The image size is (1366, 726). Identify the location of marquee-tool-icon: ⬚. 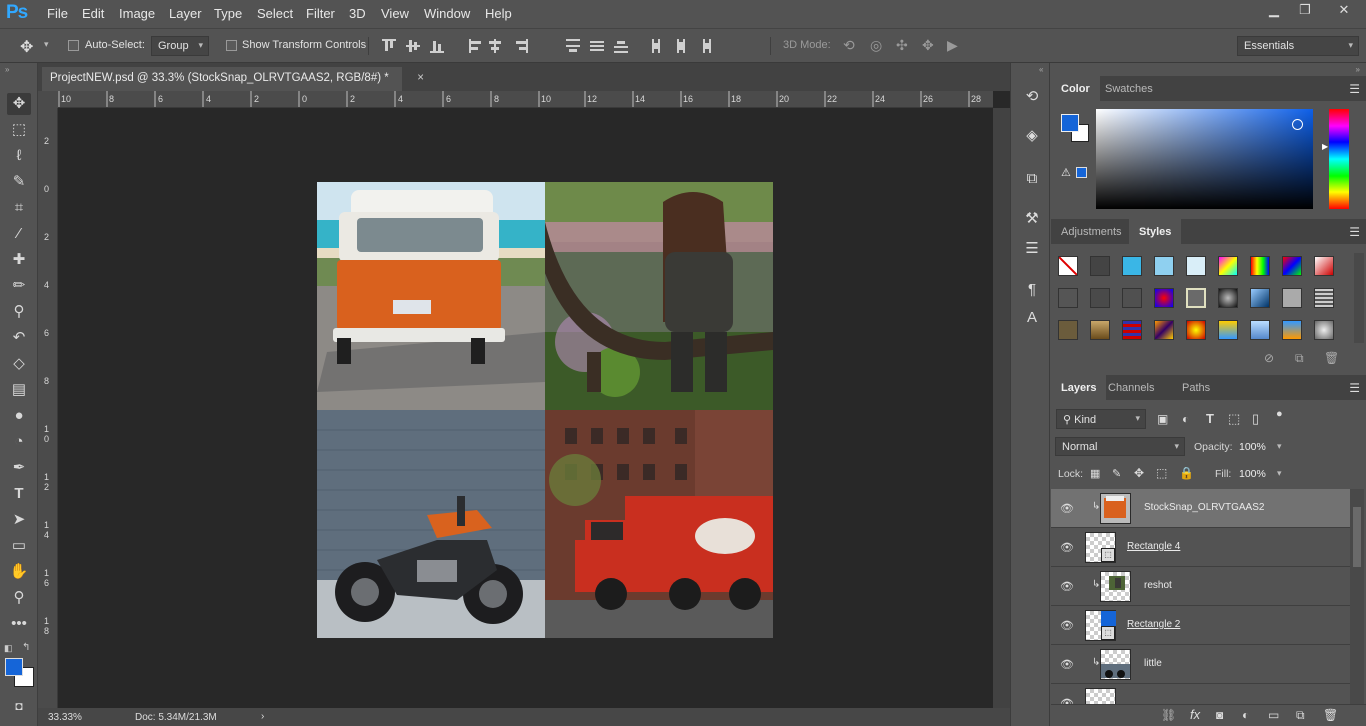
(19, 130).